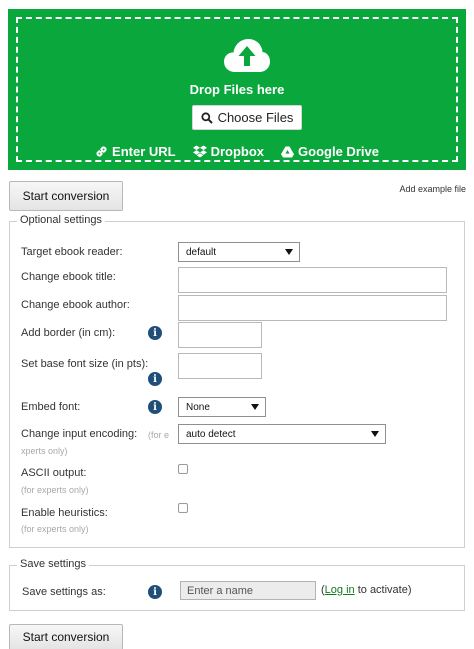 The image size is (474, 649). Describe the element at coordinates (144, 151) in the screenshot. I see `enter-url-label: Enter URL` at that location.